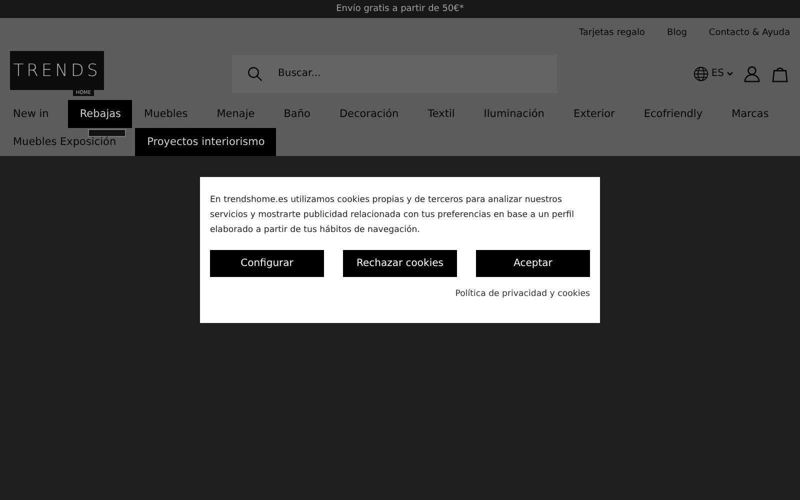 The image size is (800, 500). I want to click on nav-item: New in, so click(31, 114).